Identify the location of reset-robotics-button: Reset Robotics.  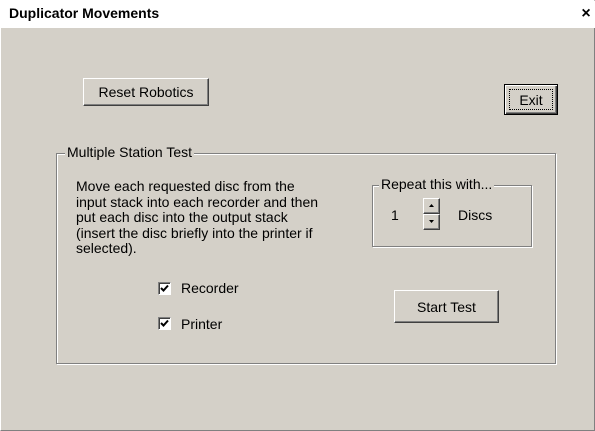
(146, 92).